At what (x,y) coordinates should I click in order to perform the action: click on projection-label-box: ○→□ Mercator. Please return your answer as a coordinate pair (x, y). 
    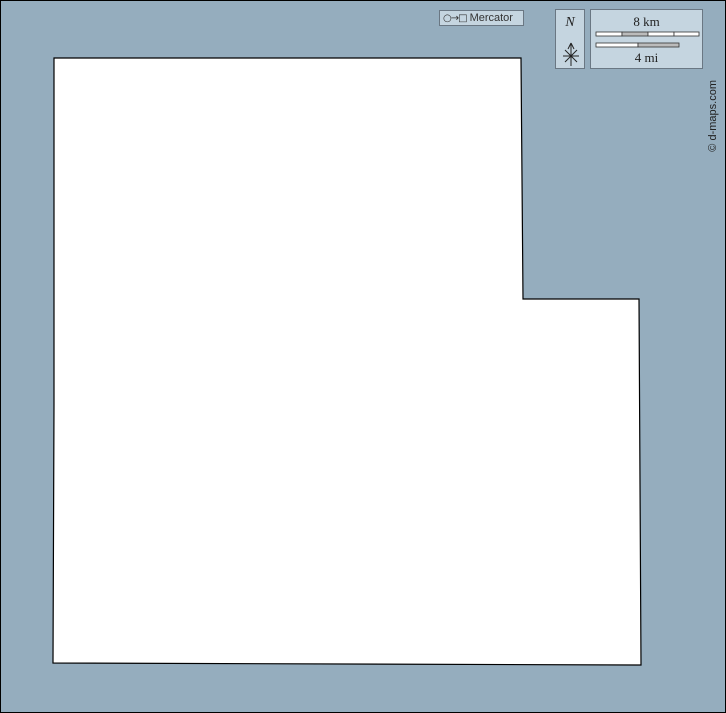
    Looking at the image, I should click on (481, 18).